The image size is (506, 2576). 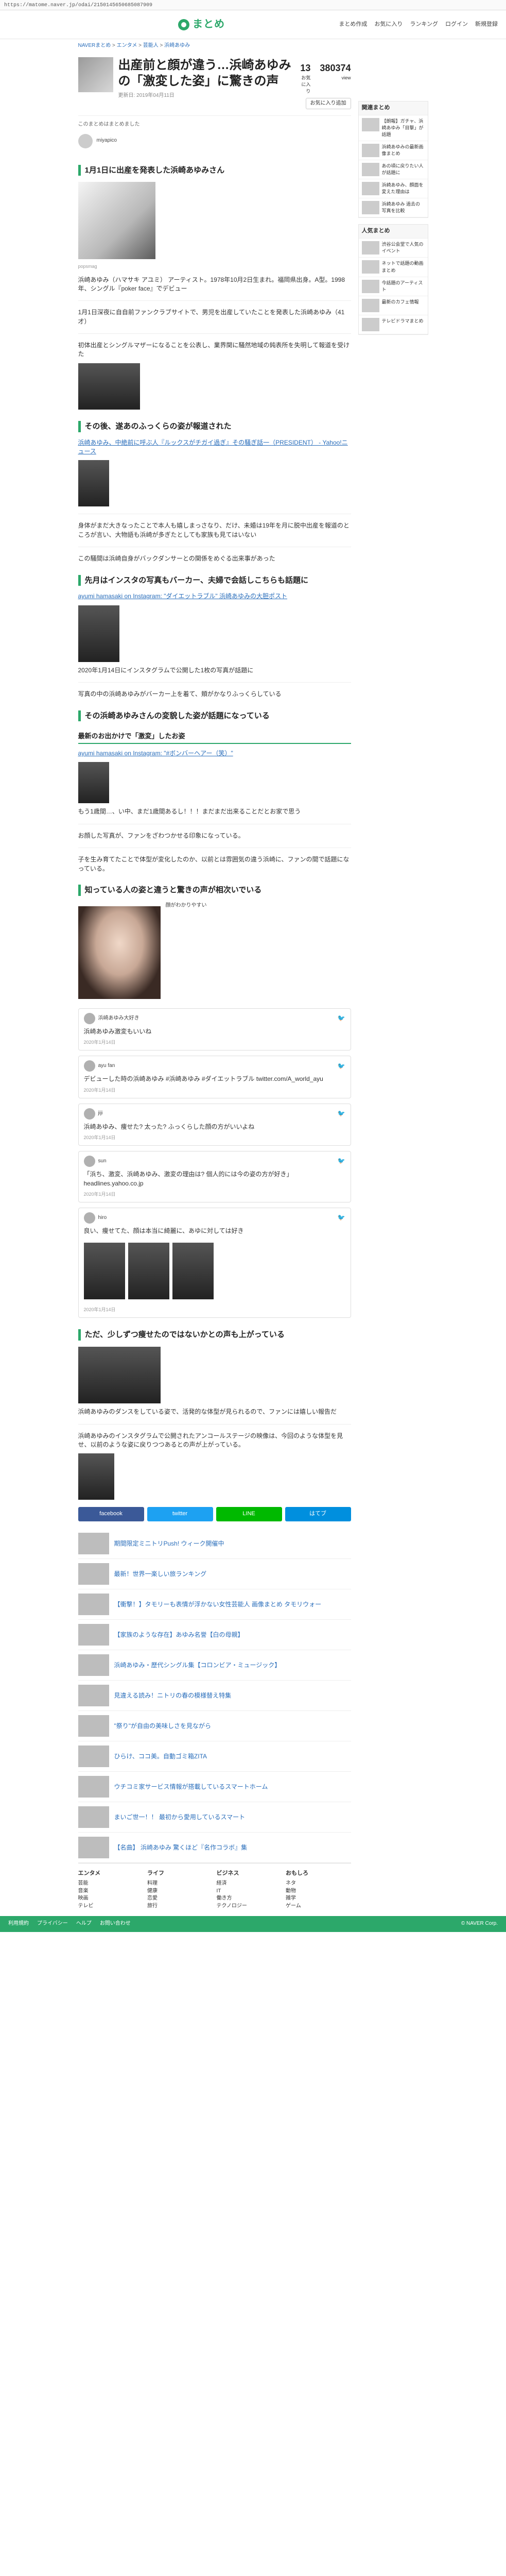 I want to click on related-title: ウチコミ家サービス情報が搭載しているスマートホーム, so click(x=191, y=1787).